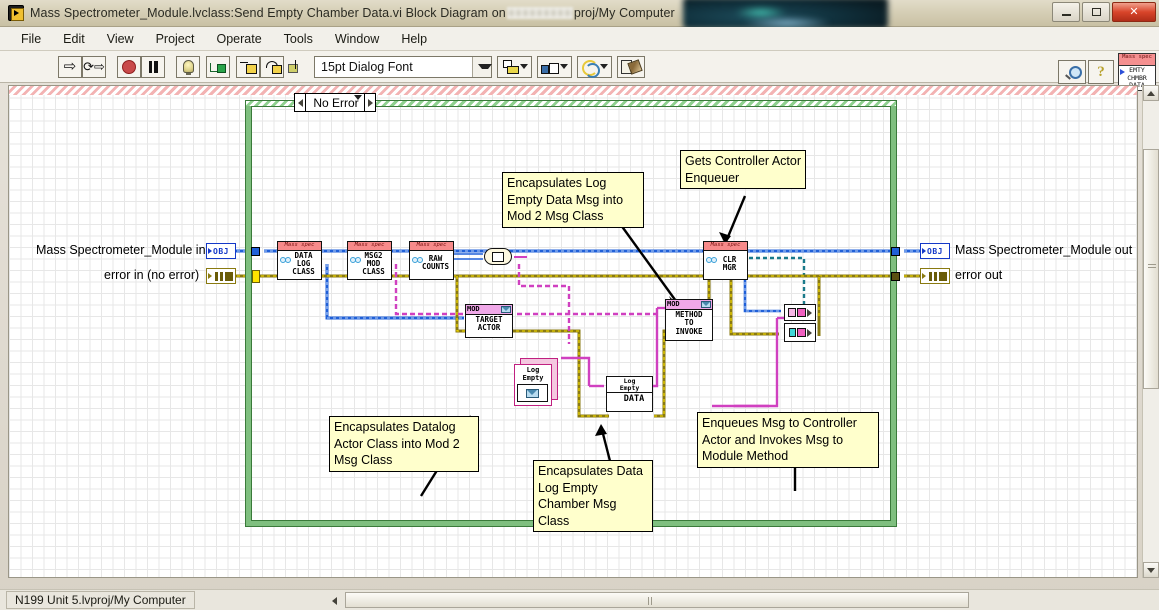  What do you see at coordinates (175, 39) in the screenshot?
I see `menu-project: Project` at bounding box center [175, 39].